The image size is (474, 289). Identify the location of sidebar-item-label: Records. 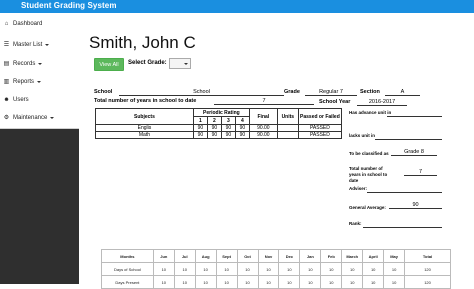
(24, 63).